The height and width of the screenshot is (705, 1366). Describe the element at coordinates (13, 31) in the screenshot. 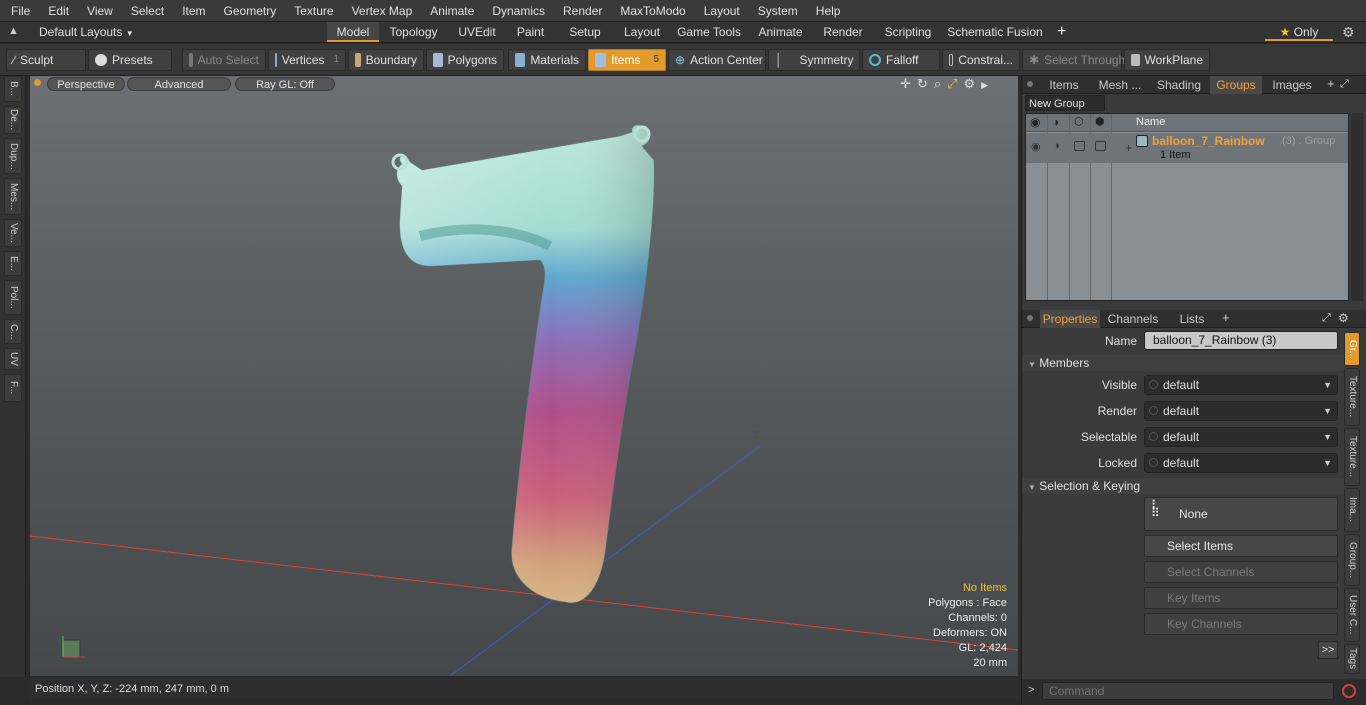

I see `layout-icon: ▲` at that location.